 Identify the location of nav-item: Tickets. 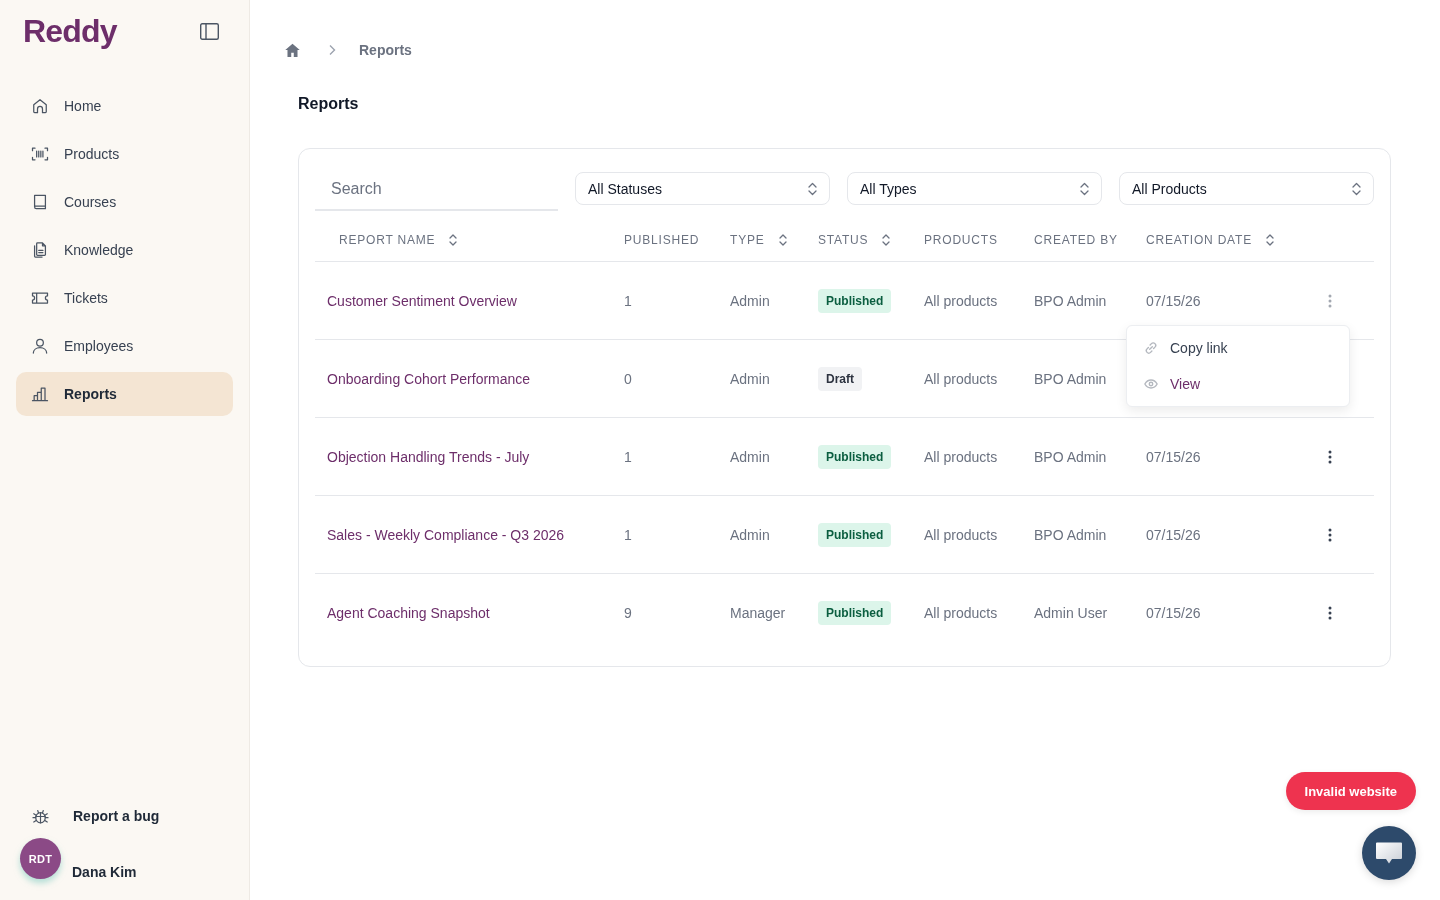
(124, 298).